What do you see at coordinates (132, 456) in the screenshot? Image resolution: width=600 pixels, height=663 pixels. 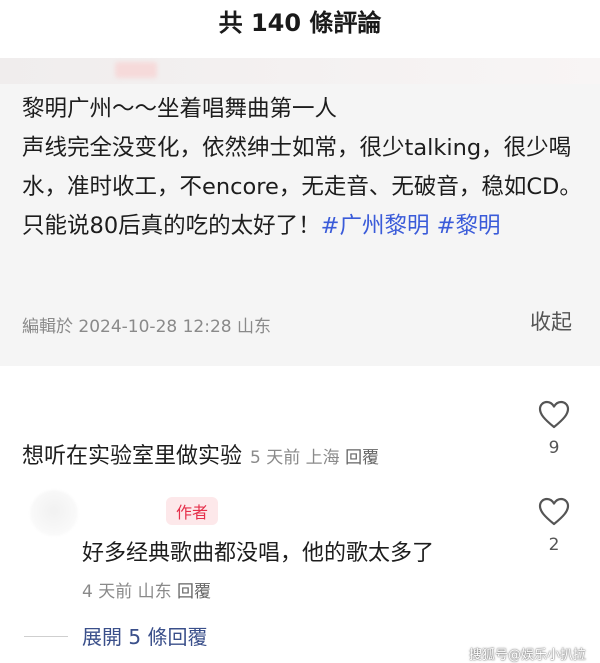 I see `comment-text: 想听在实验室里做实验` at bounding box center [132, 456].